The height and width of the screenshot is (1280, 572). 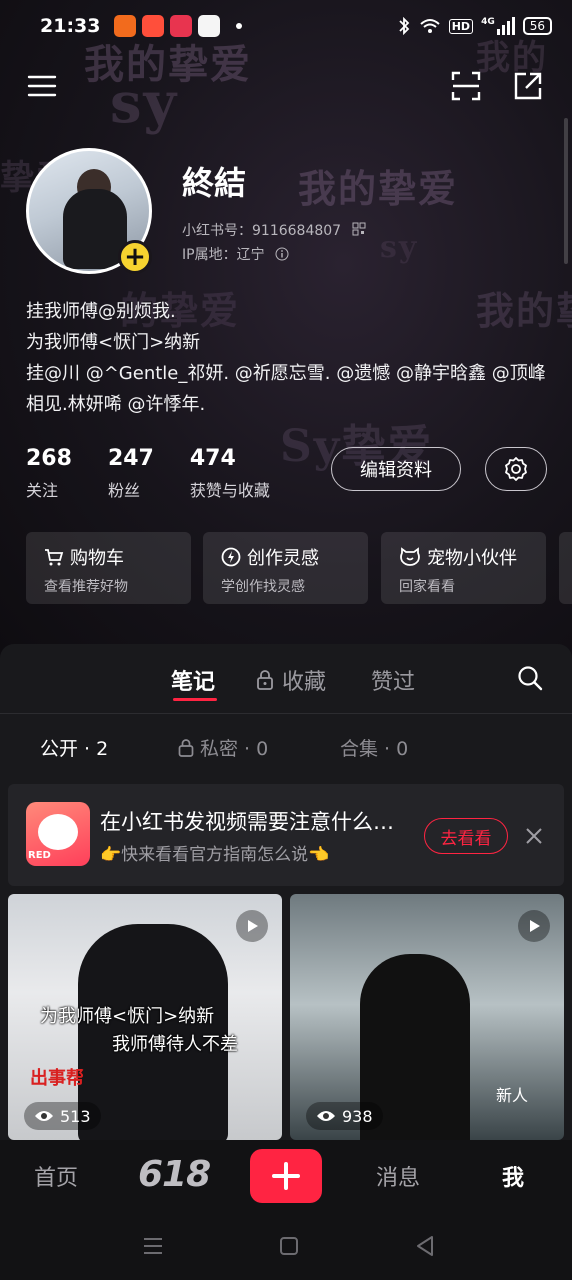 I want to click on card-title: 宠物小伙伴, so click(x=472, y=558).